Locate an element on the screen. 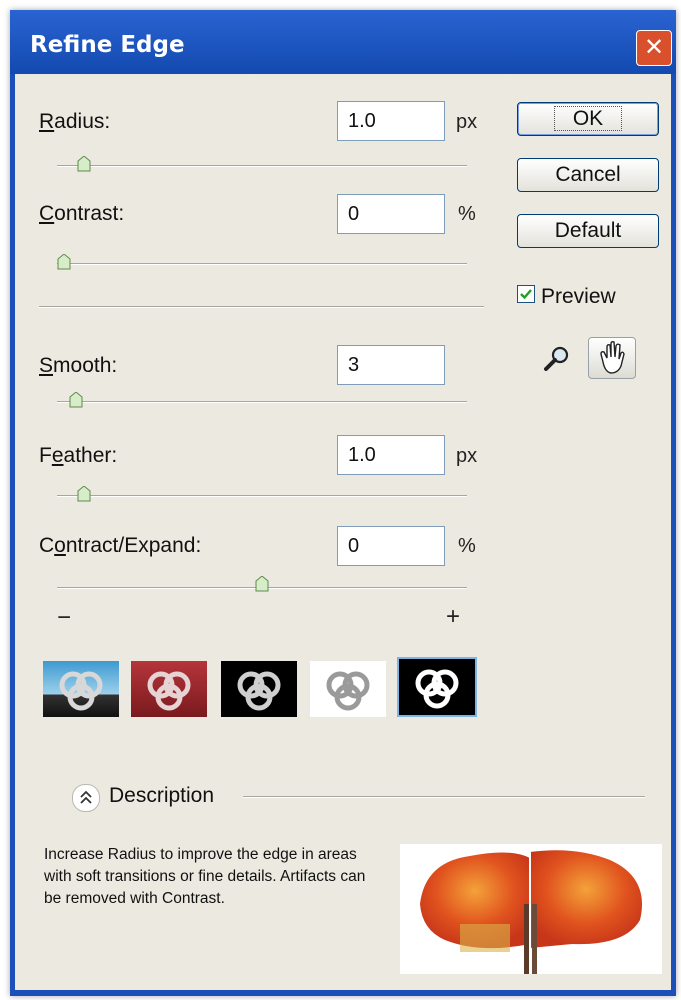 This screenshot has width=681, height=1000. preview-label: Preview is located at coordinates (578, 296).